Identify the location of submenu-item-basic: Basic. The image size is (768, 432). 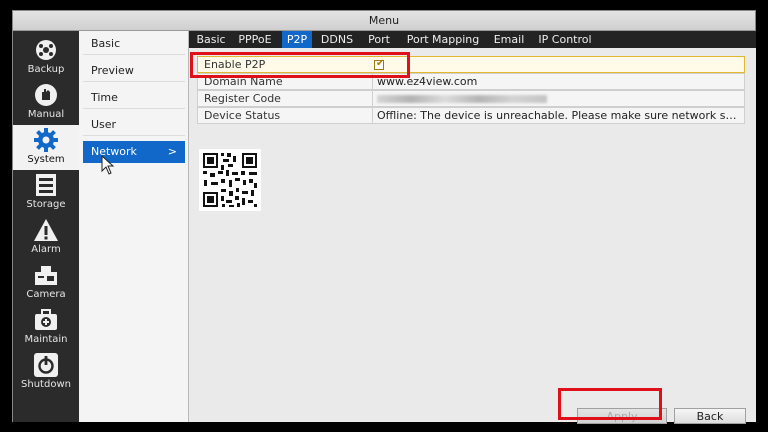
(134, 44).